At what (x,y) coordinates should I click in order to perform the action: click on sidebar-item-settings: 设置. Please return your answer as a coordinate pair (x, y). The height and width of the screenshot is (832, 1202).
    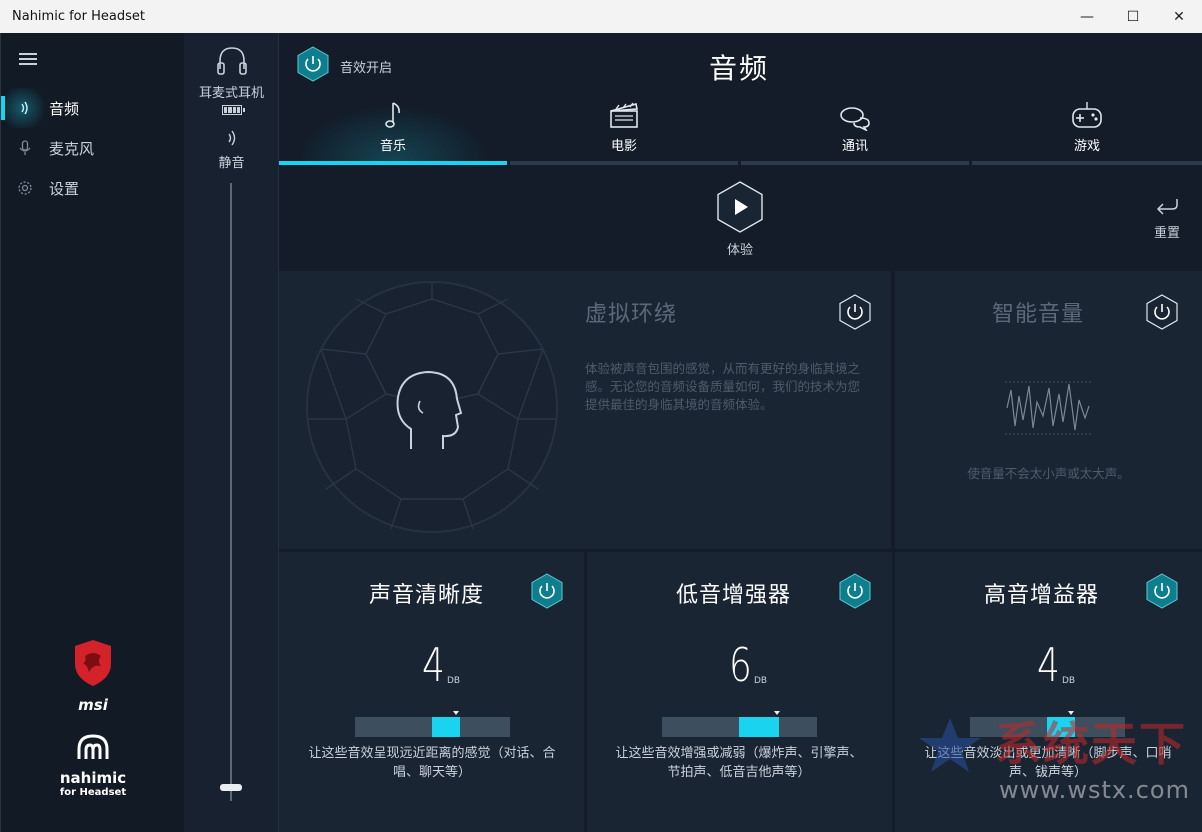
    Looking at the image, I should click on (93, 188).